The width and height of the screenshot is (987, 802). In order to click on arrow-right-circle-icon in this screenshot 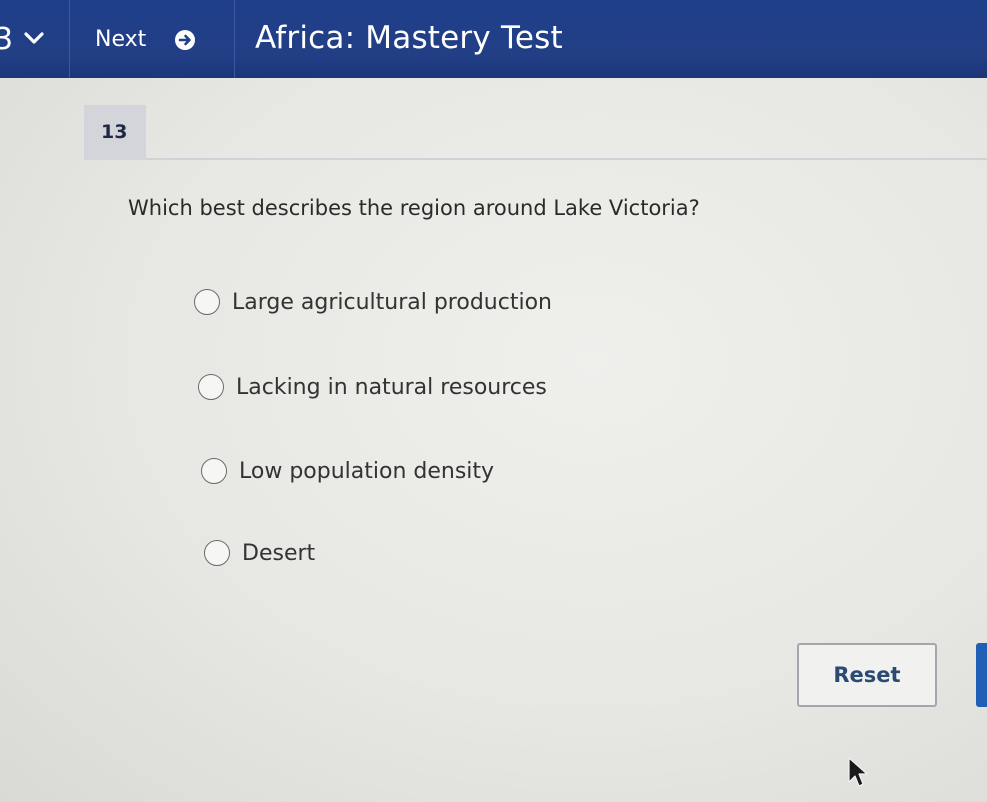, I will do `click(185, 40)`.